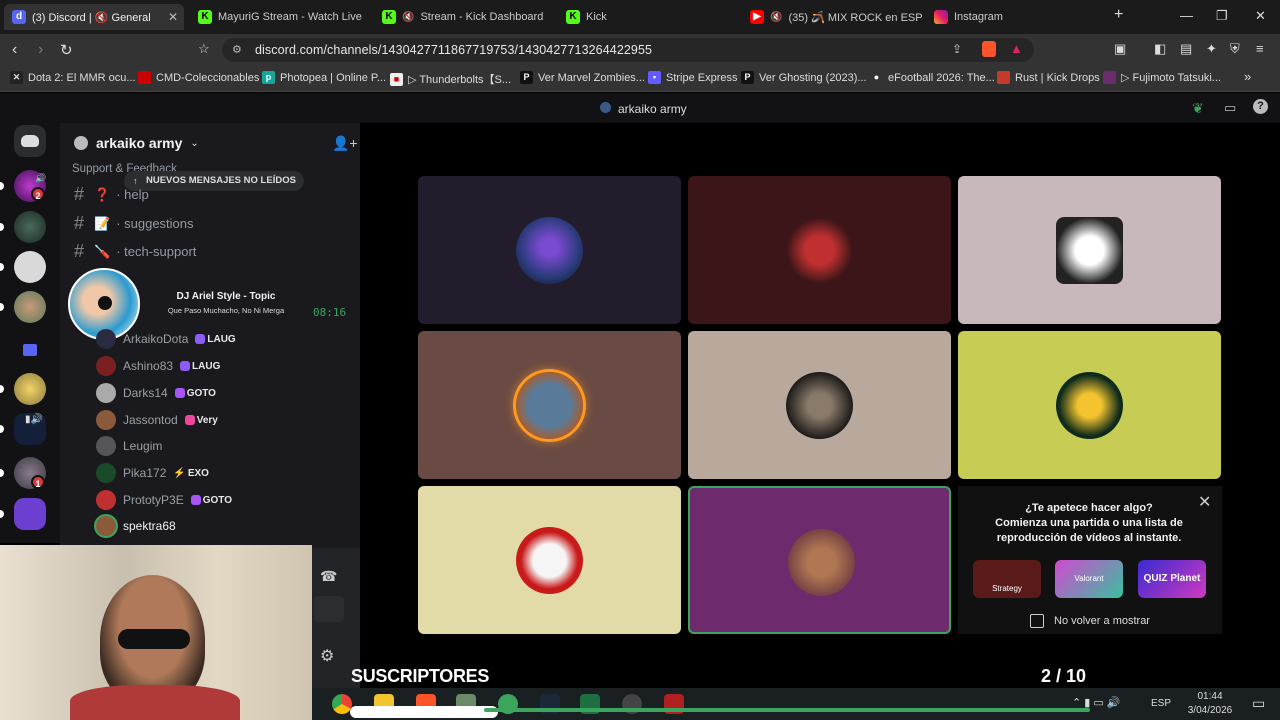 The width and height of the screenshot is (1280, 720). I want to click on menu-icon: ≡, so click(1260, 48).